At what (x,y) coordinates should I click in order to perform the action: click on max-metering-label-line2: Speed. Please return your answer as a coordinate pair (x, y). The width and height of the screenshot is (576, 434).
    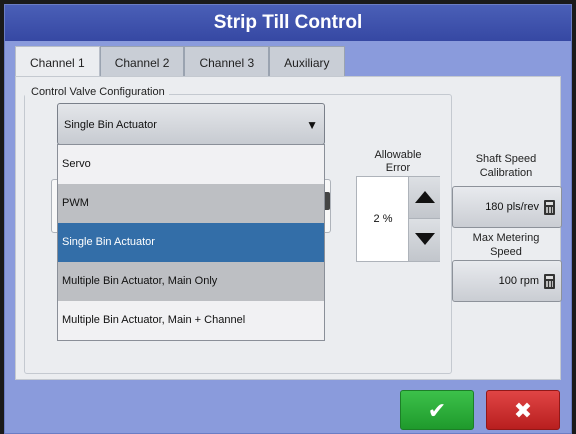
    Looking at the image, I should click on (506, 252).